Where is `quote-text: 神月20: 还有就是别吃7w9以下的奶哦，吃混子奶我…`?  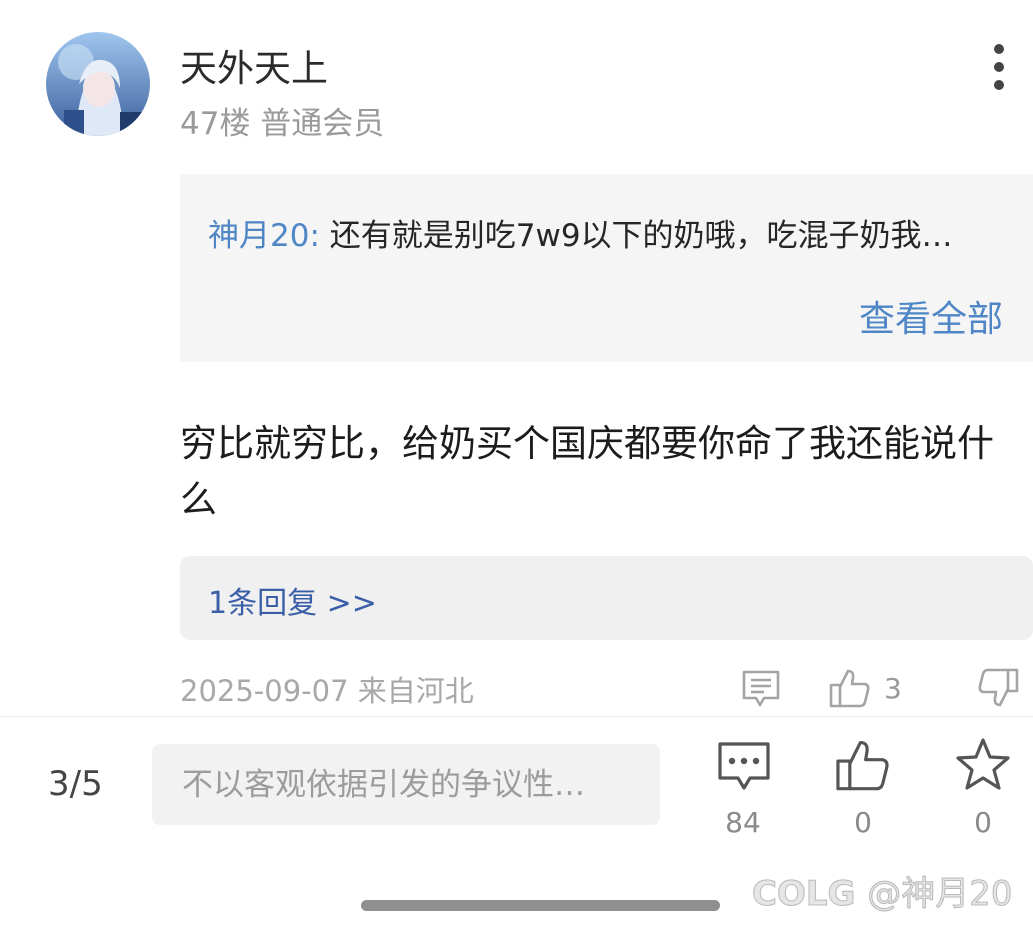 quote-text: 神月20: 还有就是别吃7w9以下的奶哦，吃混子奶我… is located at coordinates (608, 232).